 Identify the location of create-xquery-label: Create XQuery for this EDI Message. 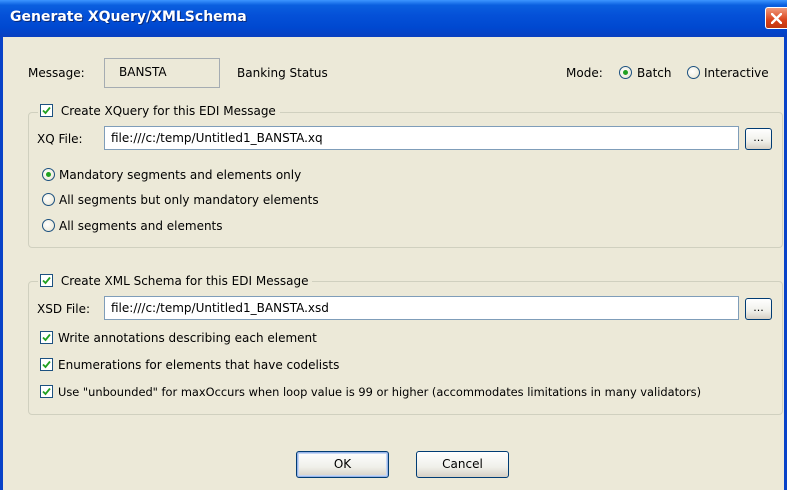
(168, 111).